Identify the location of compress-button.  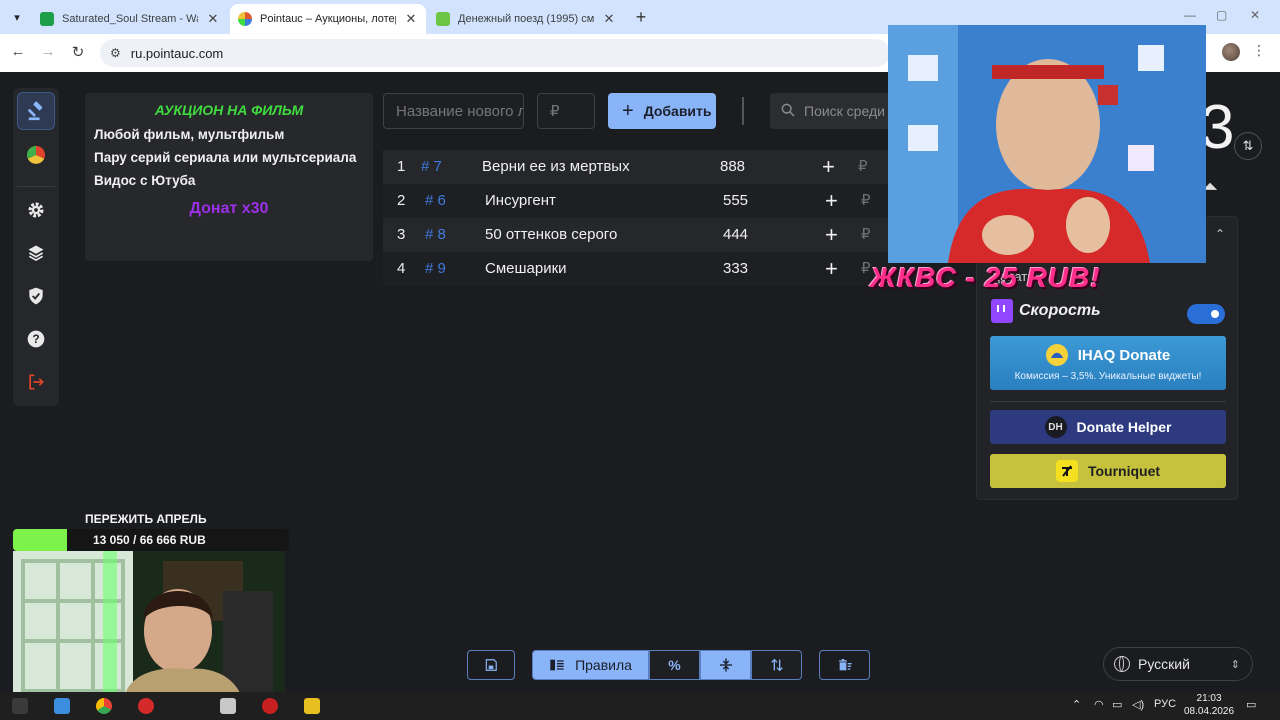
(725, 665).